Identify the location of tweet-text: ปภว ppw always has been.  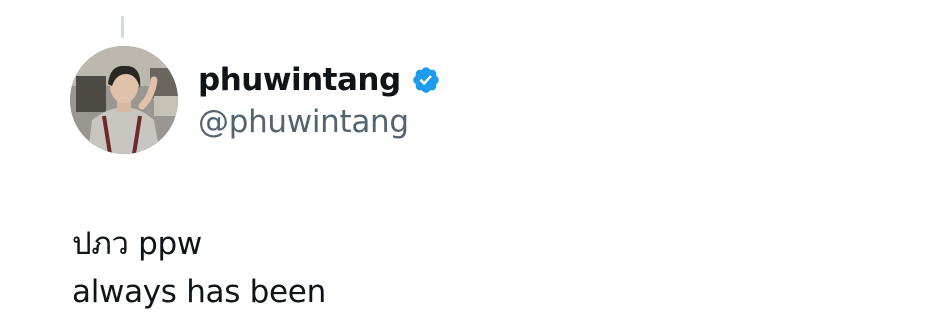
(199, 268).